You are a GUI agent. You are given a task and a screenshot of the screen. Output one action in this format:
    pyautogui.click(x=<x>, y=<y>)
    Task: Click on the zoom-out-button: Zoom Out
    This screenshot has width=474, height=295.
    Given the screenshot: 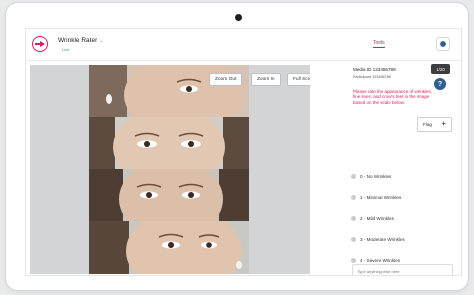 What is the action you would take?
    pyautogui.click(x=226, y=79)
    